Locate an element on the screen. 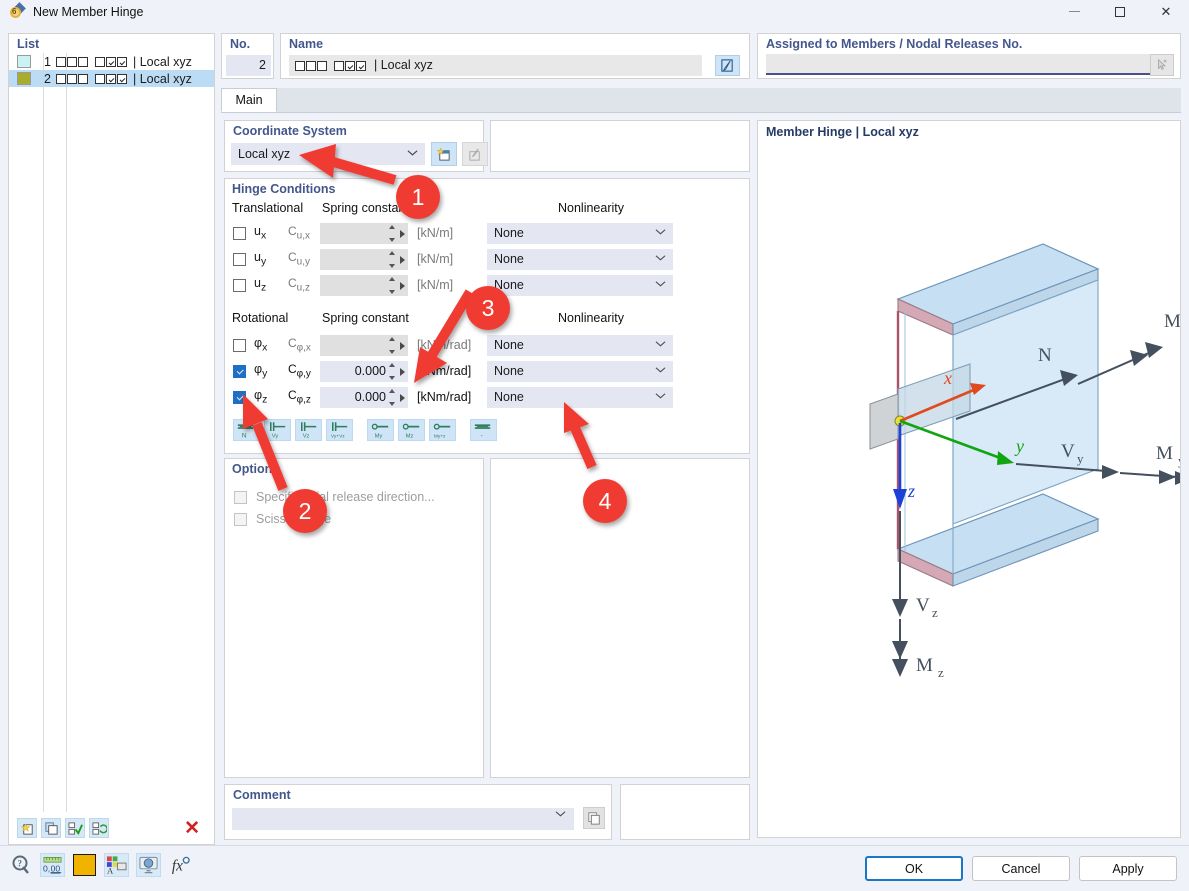 Image resolution: width=1189 pixels, height=891 pixels. new-item-button is located at coordinates (27, 828).